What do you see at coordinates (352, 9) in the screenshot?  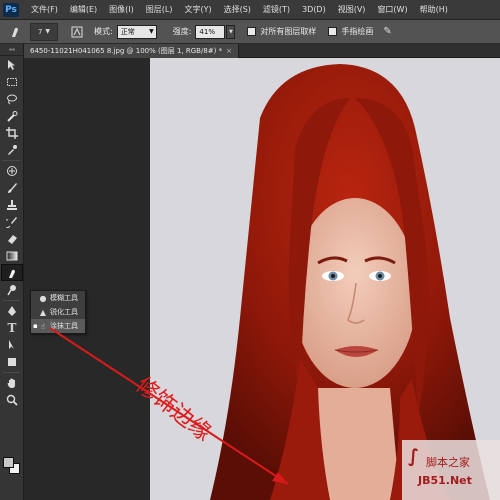 I see `menu-view: 视图(V)` at bounding box center [352, 9].